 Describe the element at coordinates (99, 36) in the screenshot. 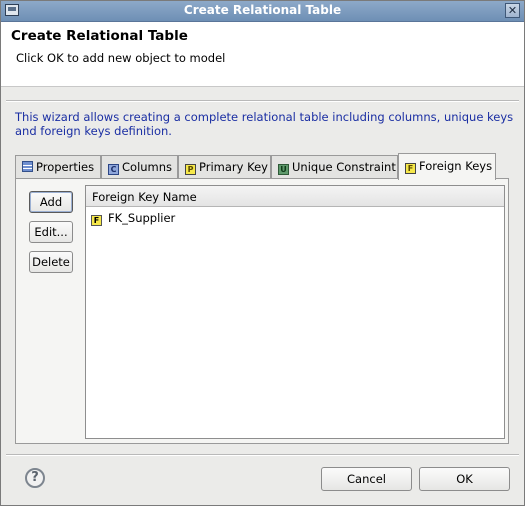

I see `wizard-title: Create Relational Table` at that location.